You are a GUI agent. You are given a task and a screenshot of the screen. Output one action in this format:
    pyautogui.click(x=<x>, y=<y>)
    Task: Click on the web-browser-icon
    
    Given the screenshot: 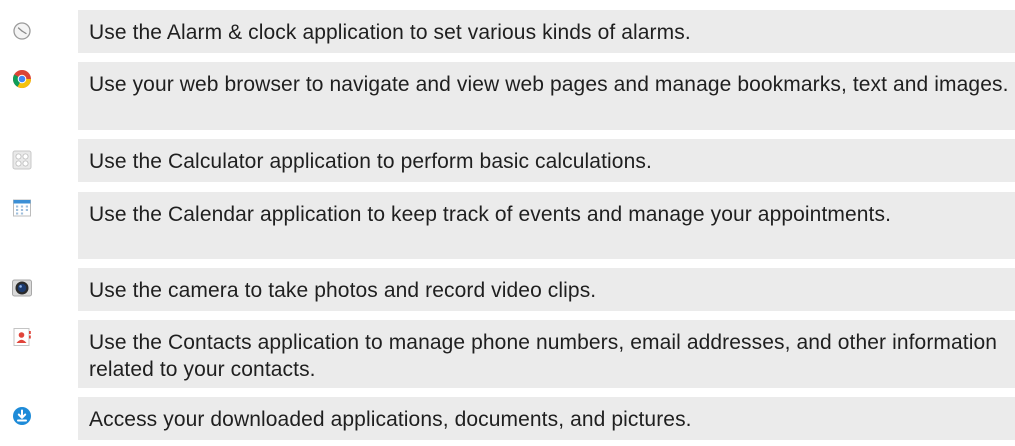 What is the action you would take?
    pyautogui.click(x=22, y=79)
    